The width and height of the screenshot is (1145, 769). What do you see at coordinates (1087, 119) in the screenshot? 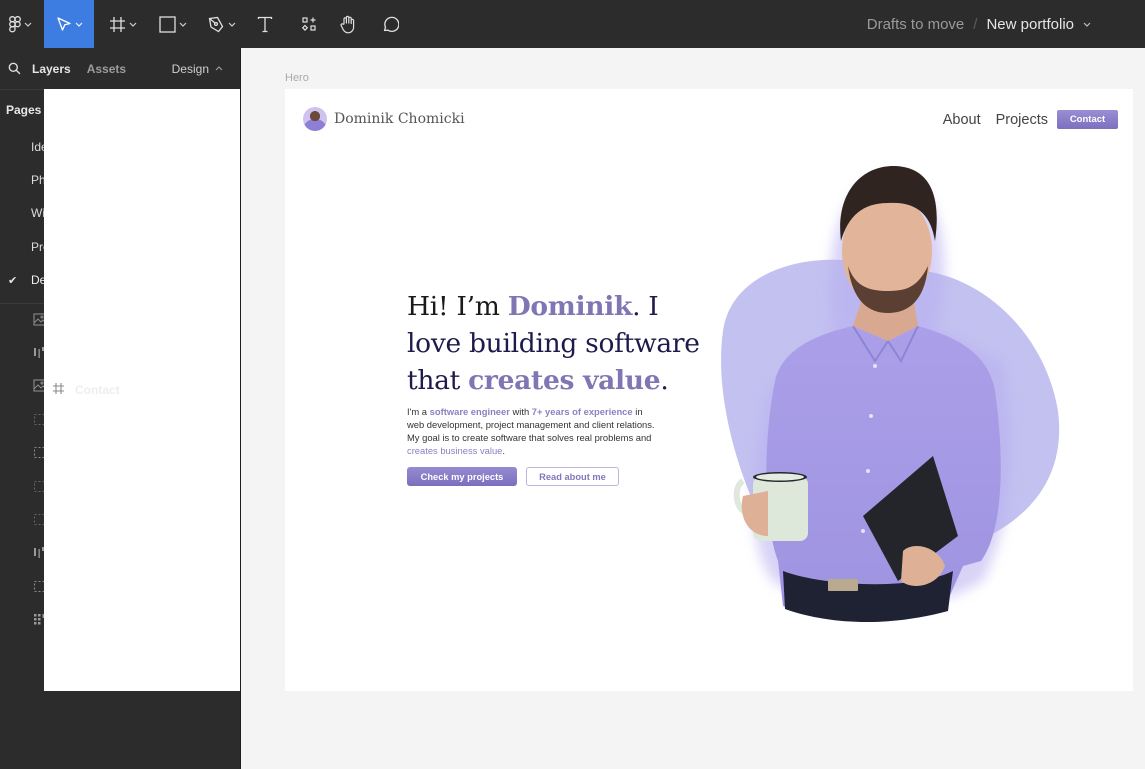
I see `nav-contact-button: Contact` at bounding box center [1087, 119].